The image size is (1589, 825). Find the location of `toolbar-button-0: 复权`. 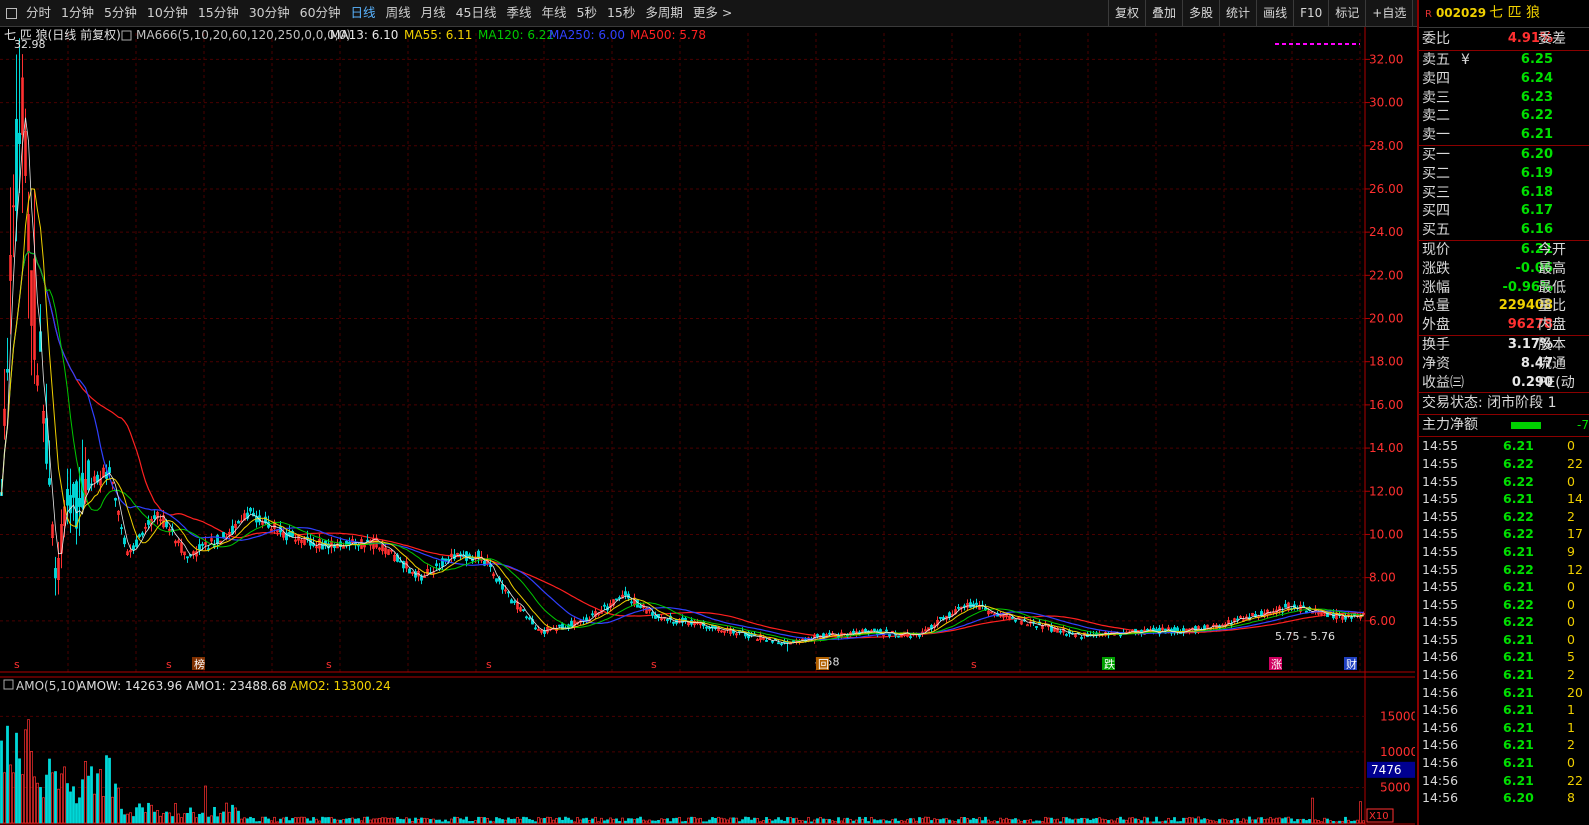

toolbar-button-0: 复权 is located at coordinates (1126, 13).